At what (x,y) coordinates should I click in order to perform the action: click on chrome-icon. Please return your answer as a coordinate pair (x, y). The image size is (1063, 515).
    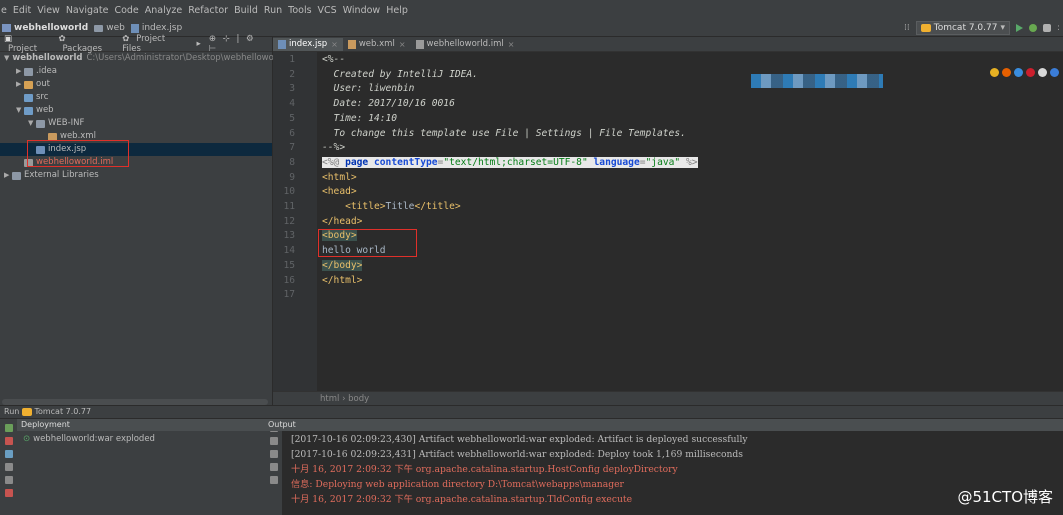
    Looking at the image, I should click on (994, 72).